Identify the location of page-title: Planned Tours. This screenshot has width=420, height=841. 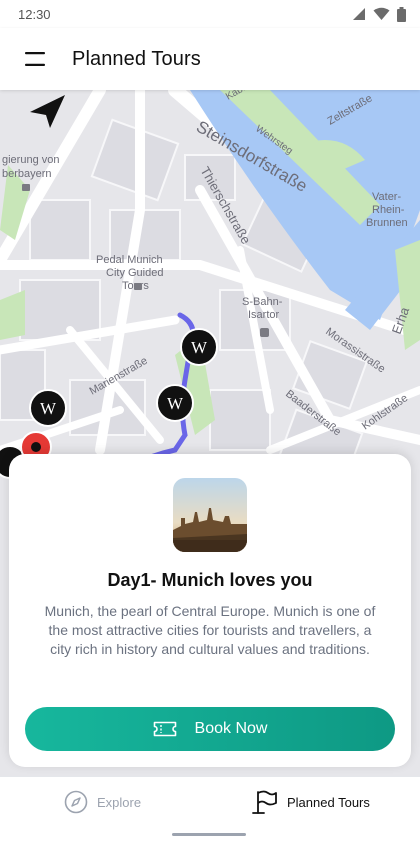
(136, 58).